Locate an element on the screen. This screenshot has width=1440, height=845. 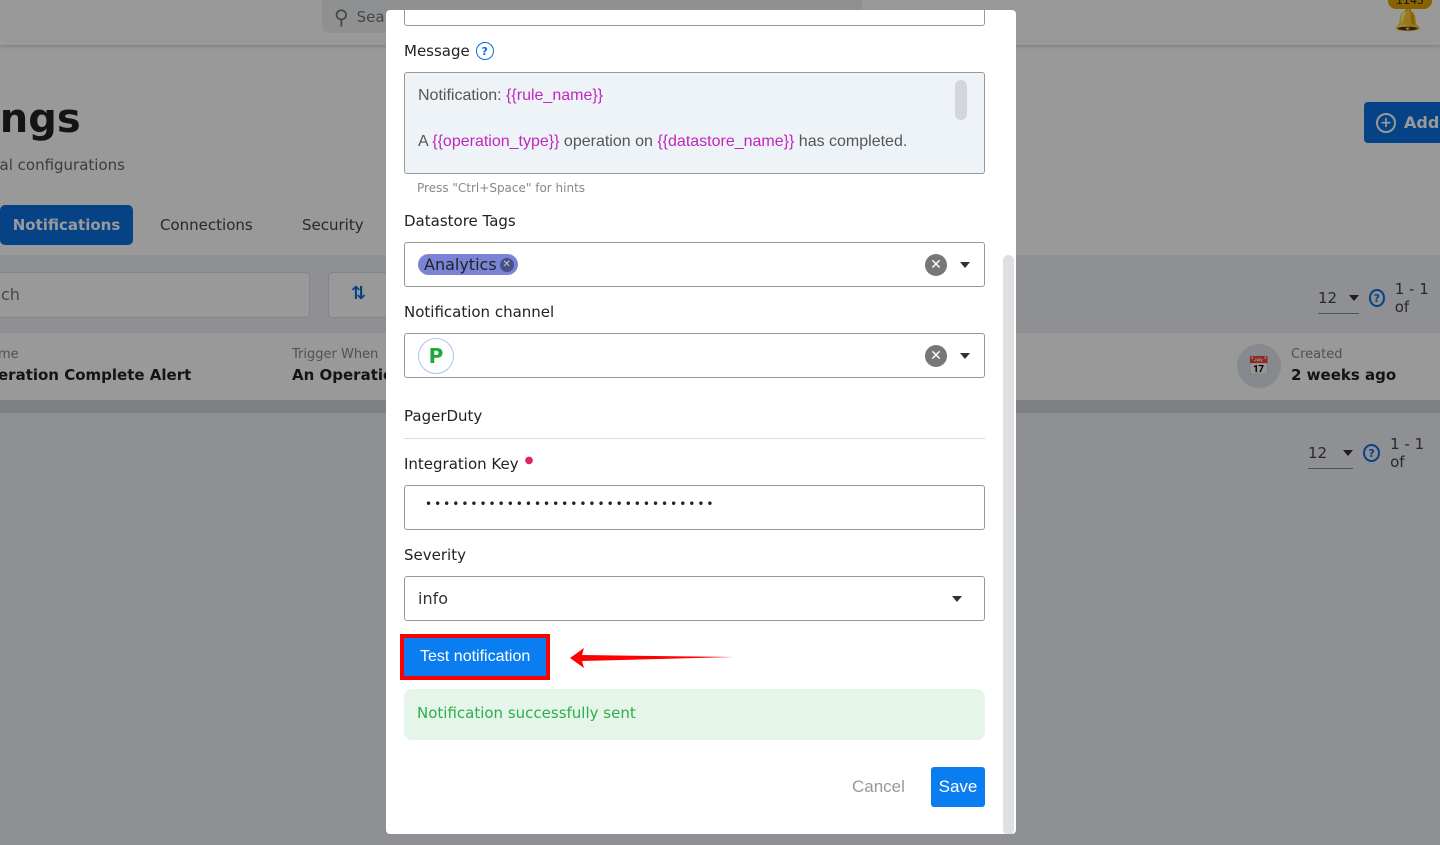
pagerduty-section-title: PagerDuty is located at coordinates (443, 416).